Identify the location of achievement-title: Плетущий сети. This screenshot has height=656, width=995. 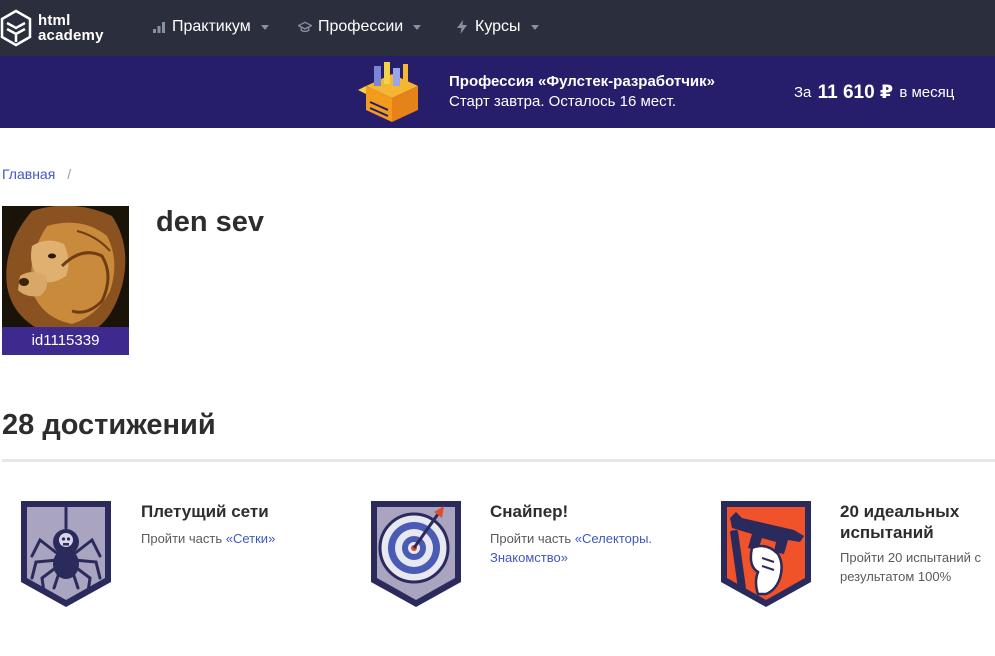
(205, 511).